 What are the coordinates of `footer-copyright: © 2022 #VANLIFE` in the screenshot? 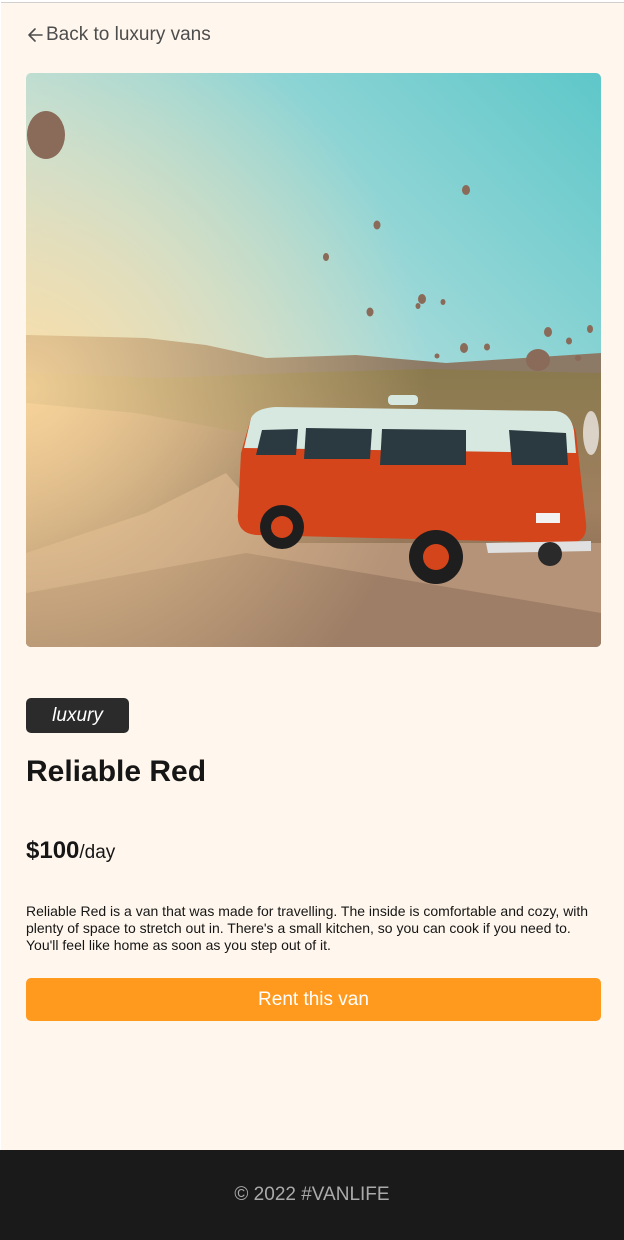 It's located at (312, 1194).